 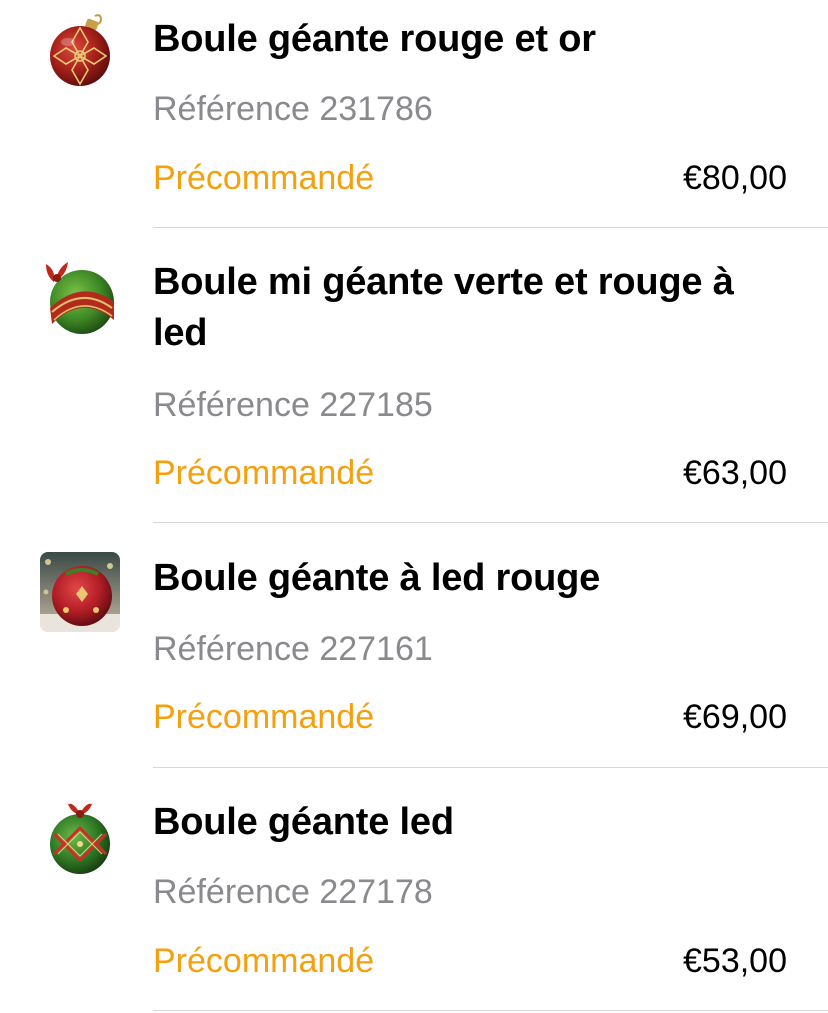 What do you see at coordinates (735, 178) in the screenshot?
I see `product-price: €80,00` at bounding box center [735, 178].